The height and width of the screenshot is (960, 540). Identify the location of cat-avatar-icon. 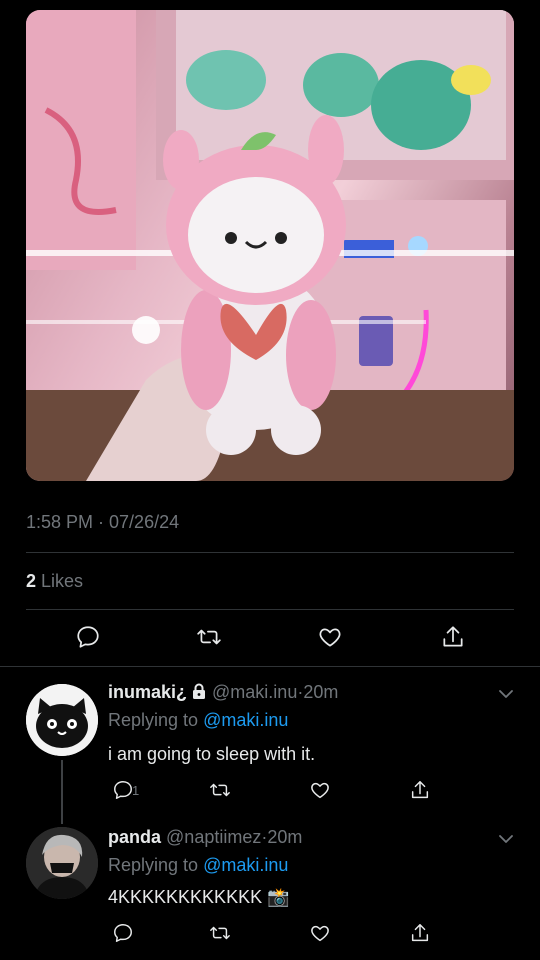
(62, 720).